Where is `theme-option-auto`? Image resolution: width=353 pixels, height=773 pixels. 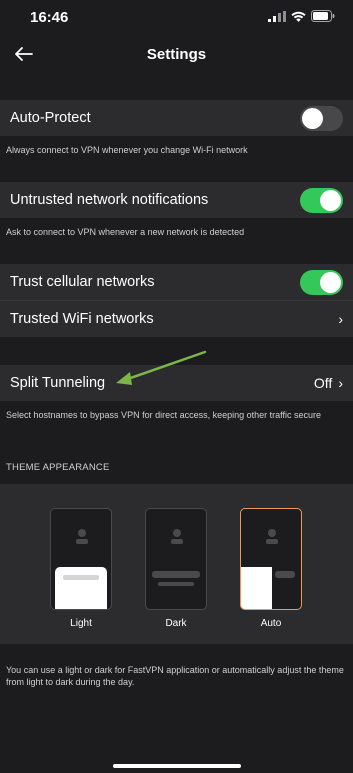
theme-option-auto is located at coordinates (271, 559).